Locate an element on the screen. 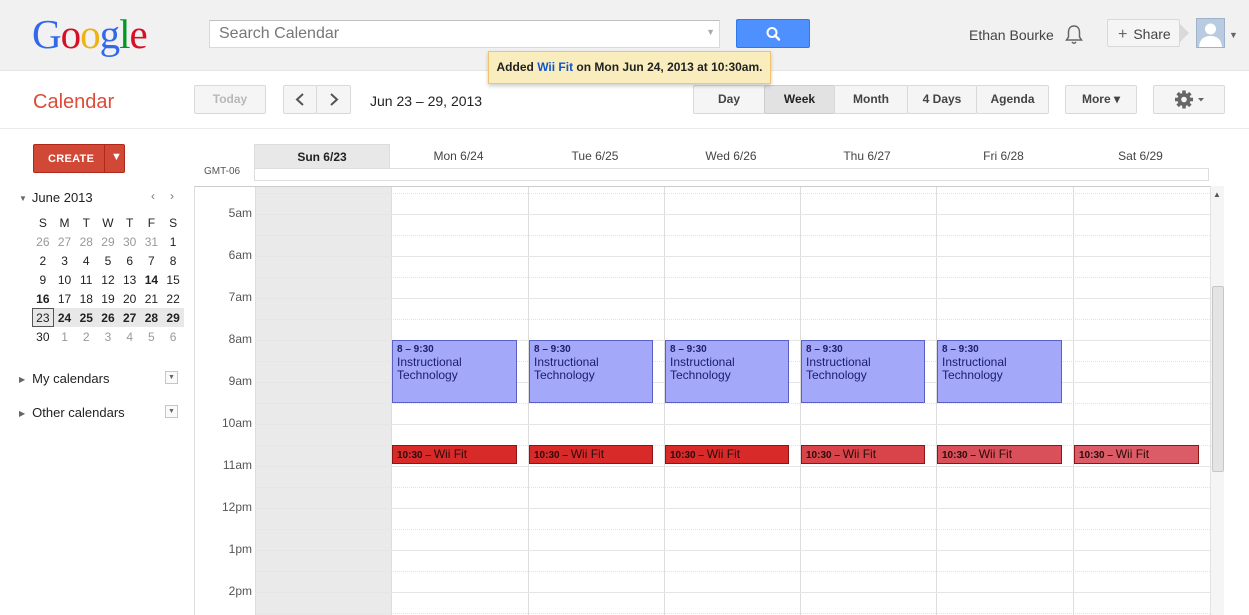 The height and width of the screenshot is (615, 1249). toast-event-link: Wii Fit is located at coordinates (555, 67).